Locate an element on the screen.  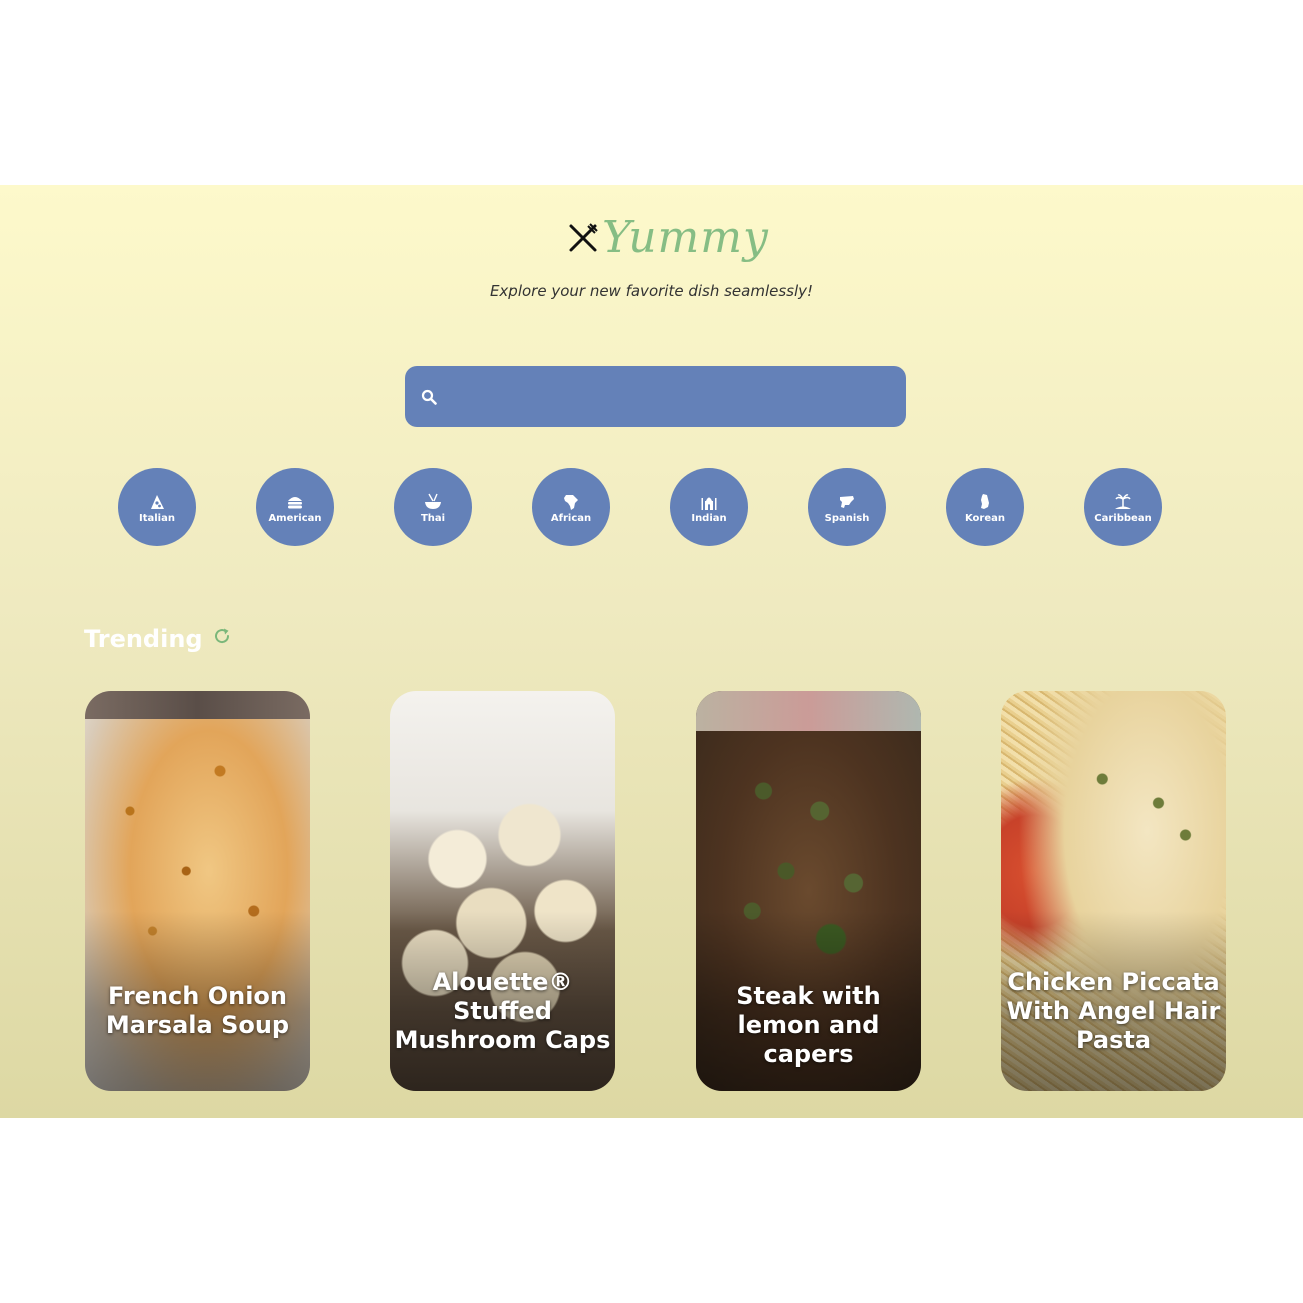
cuisine-button-thai: Thai is located at coordinates (433, 507).